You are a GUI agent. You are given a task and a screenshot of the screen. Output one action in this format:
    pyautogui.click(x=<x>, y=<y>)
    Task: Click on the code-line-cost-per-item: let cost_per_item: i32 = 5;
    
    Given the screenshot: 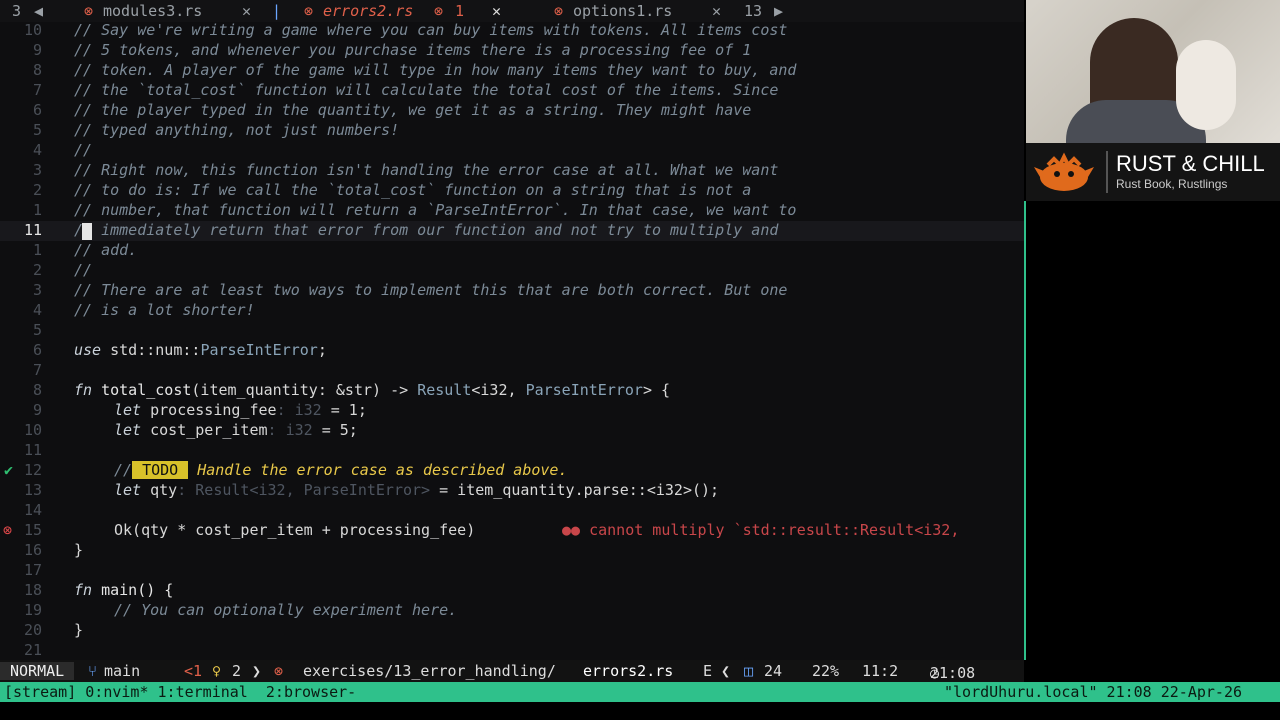 What is the action you would take?
    pyautogui.click(x=236, y=430)
    